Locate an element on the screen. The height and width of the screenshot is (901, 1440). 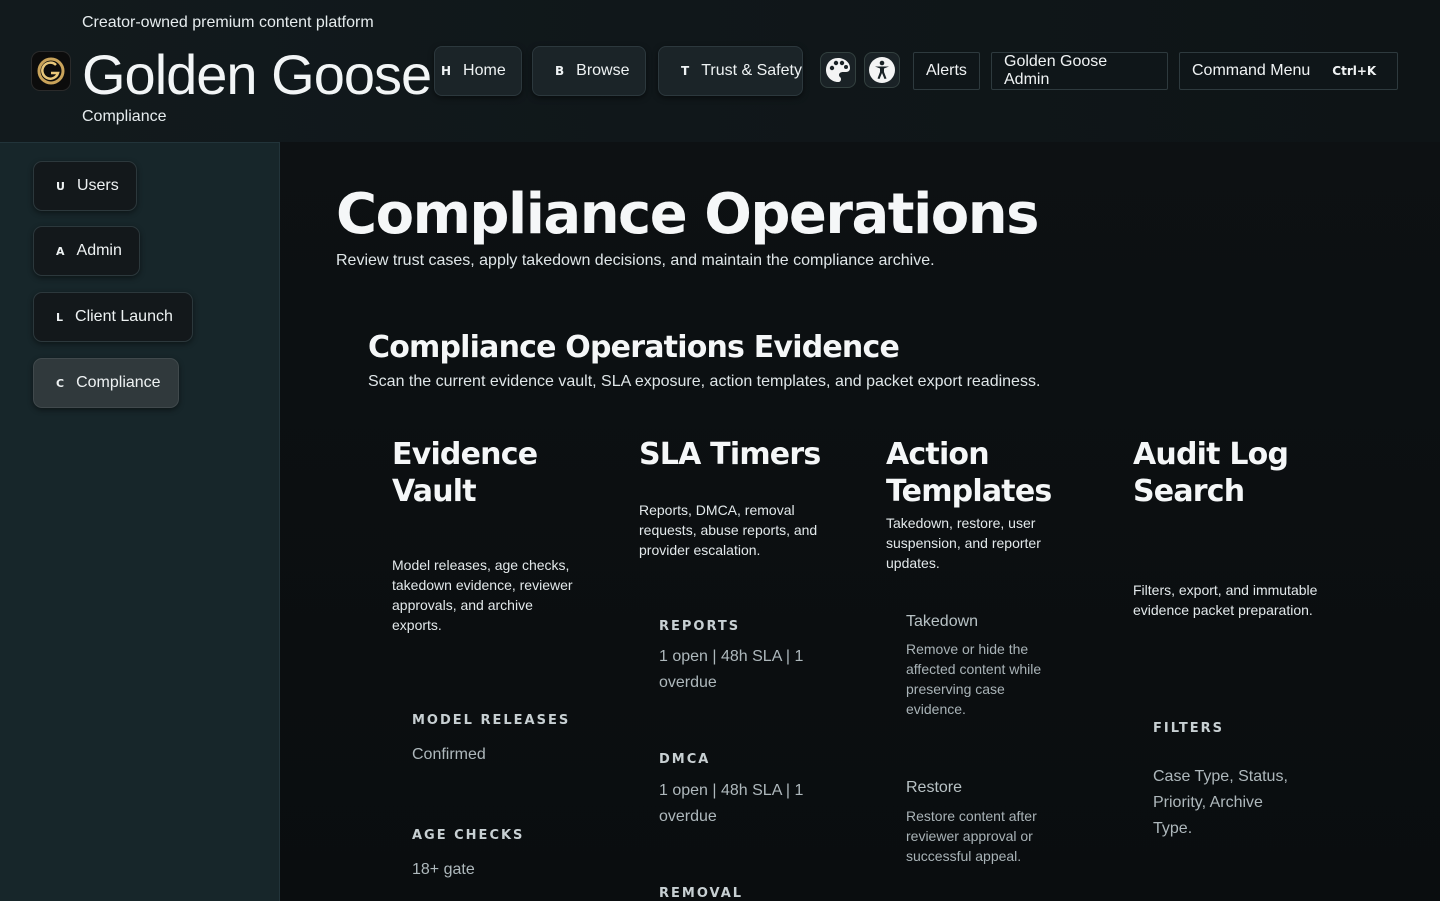
theme-button is located at coordinates (838, 70).